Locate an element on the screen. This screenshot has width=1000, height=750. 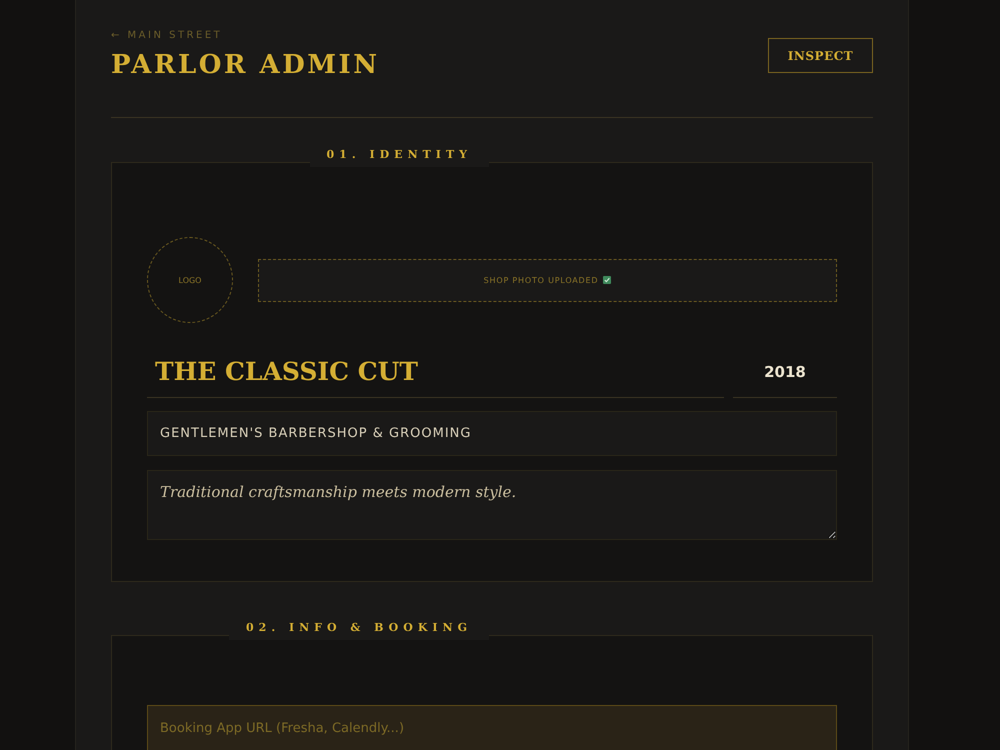
inspect-button: INSPECT is located at coordinates (820, 55).